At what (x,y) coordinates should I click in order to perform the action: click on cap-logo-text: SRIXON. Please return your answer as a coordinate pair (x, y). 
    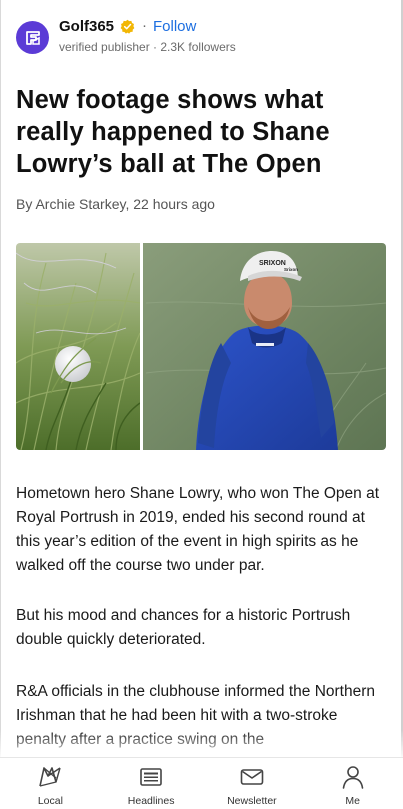
    Looking at the image, I should click on (272, 263).